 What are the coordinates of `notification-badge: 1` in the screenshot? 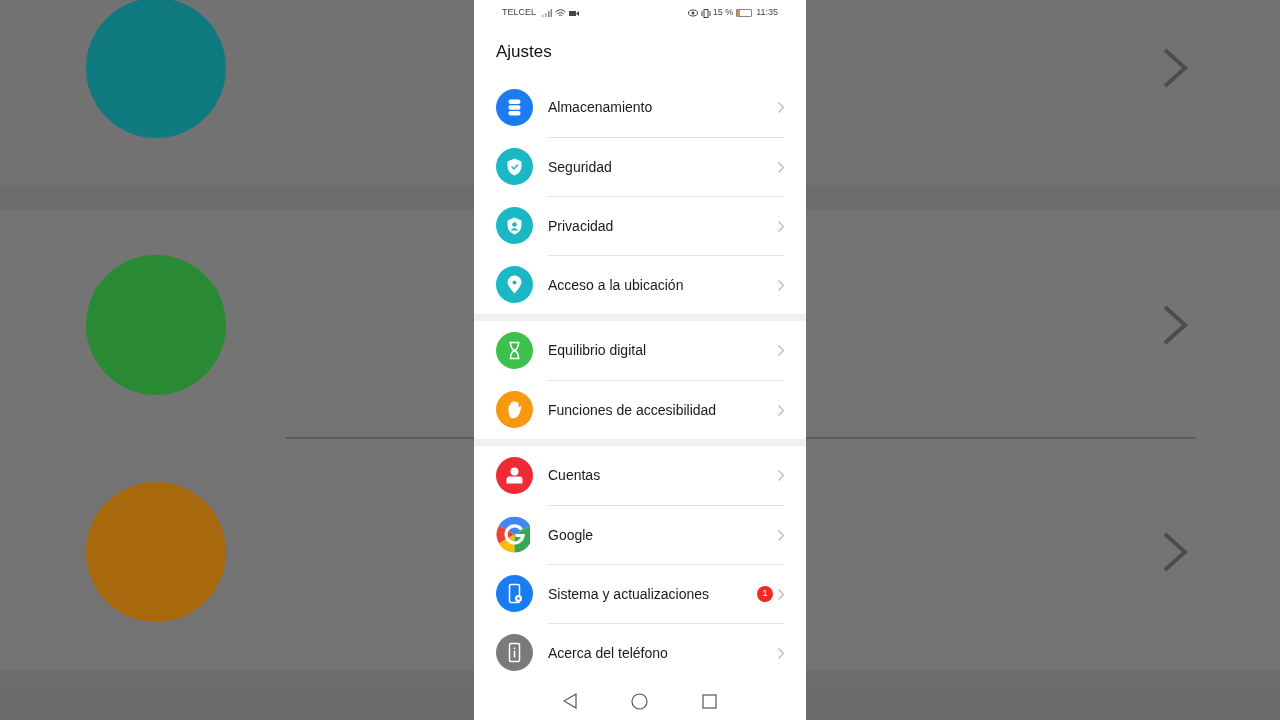 It's located at (765, 594).